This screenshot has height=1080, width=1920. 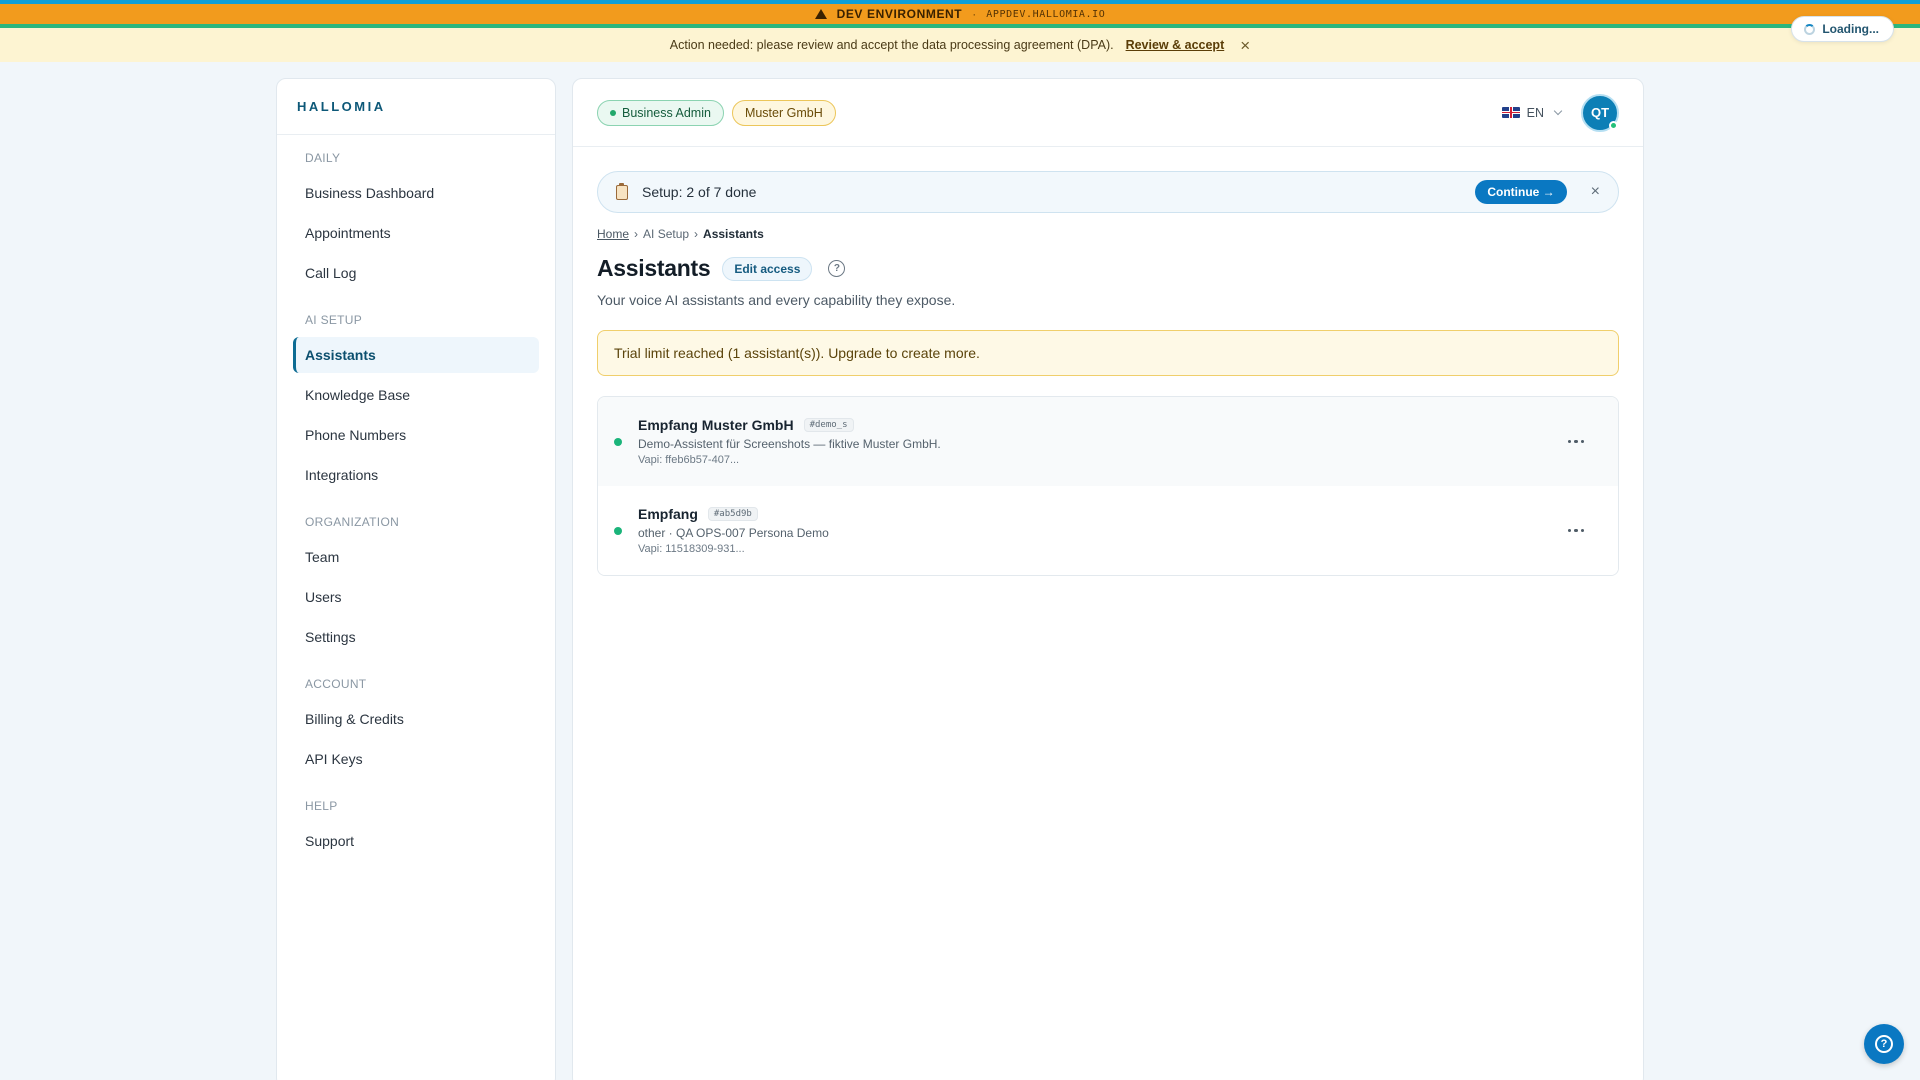 I want to click on dev-environment-bar: DEV ENVIRONMENT · APPDEV.HALLOMIA.IO, so click(x=960, y=14).